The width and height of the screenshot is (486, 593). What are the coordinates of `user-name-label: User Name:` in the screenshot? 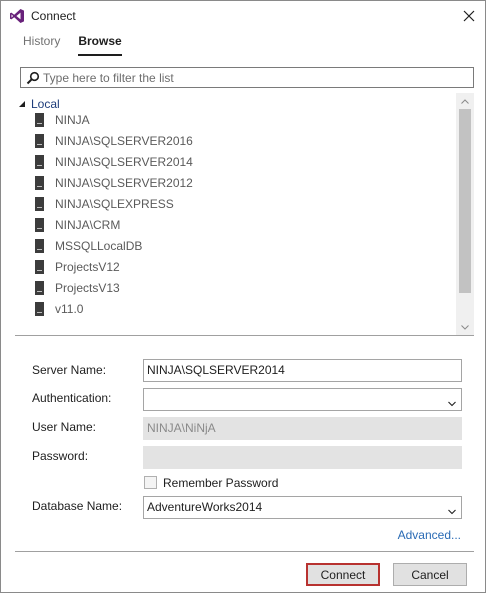 It's located at (64, 427).